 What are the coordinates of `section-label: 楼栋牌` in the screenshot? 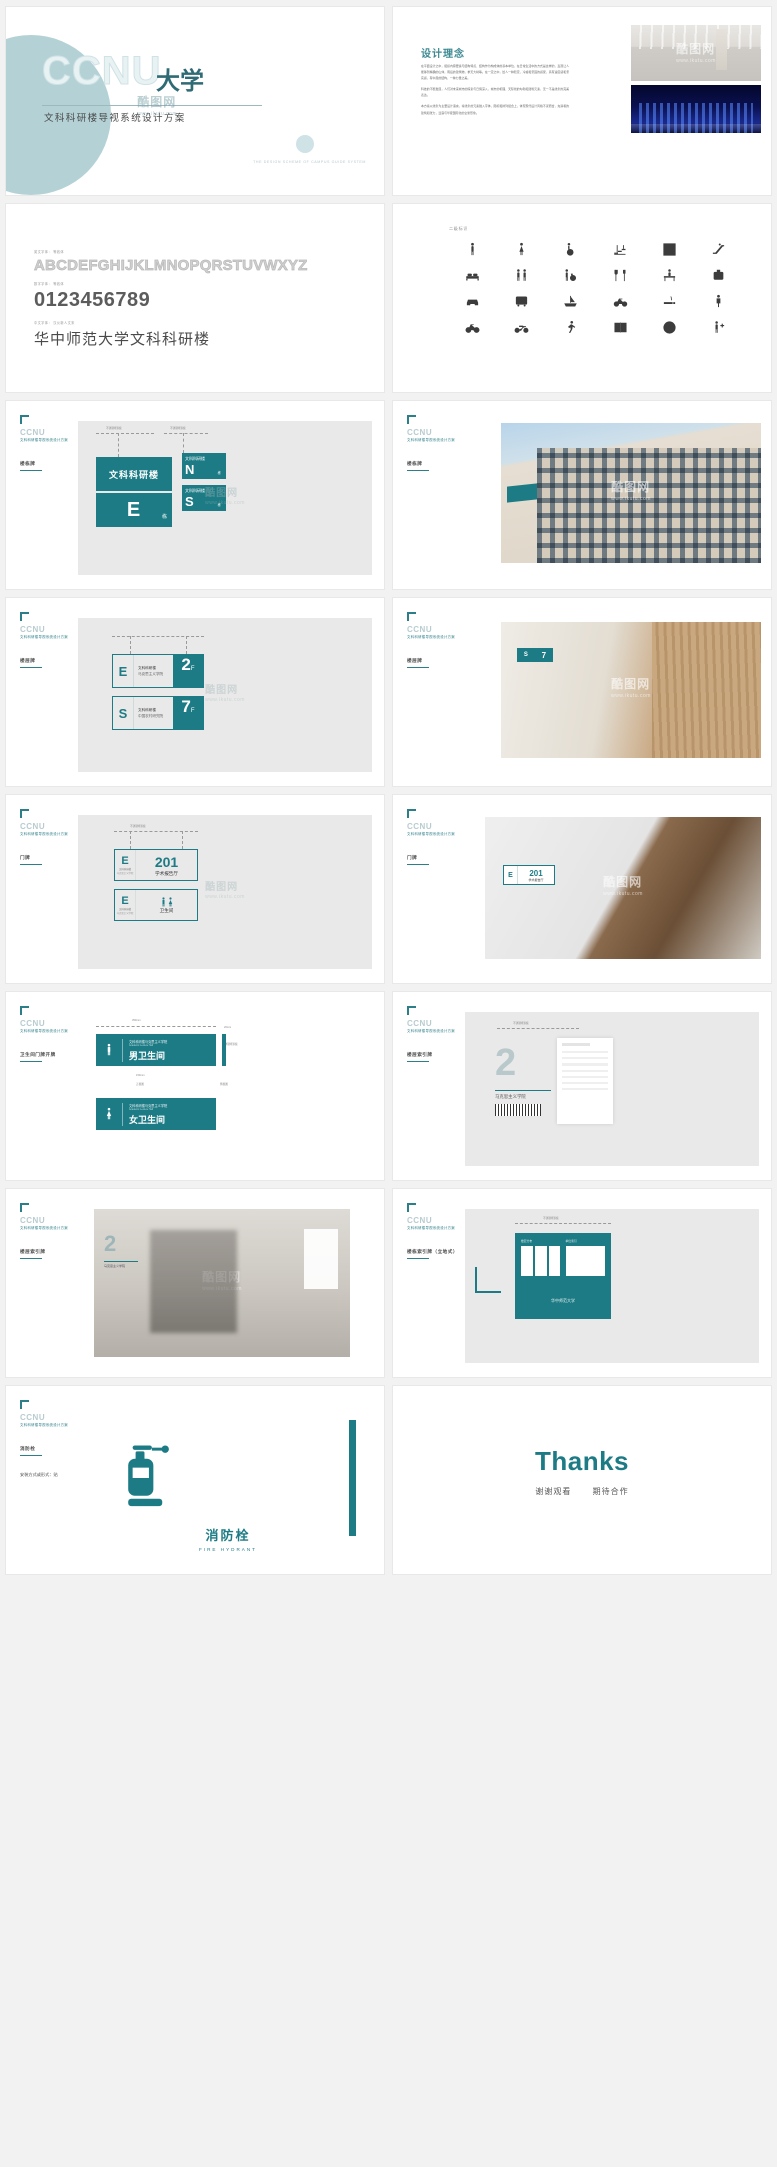 It's located at (31, 466).